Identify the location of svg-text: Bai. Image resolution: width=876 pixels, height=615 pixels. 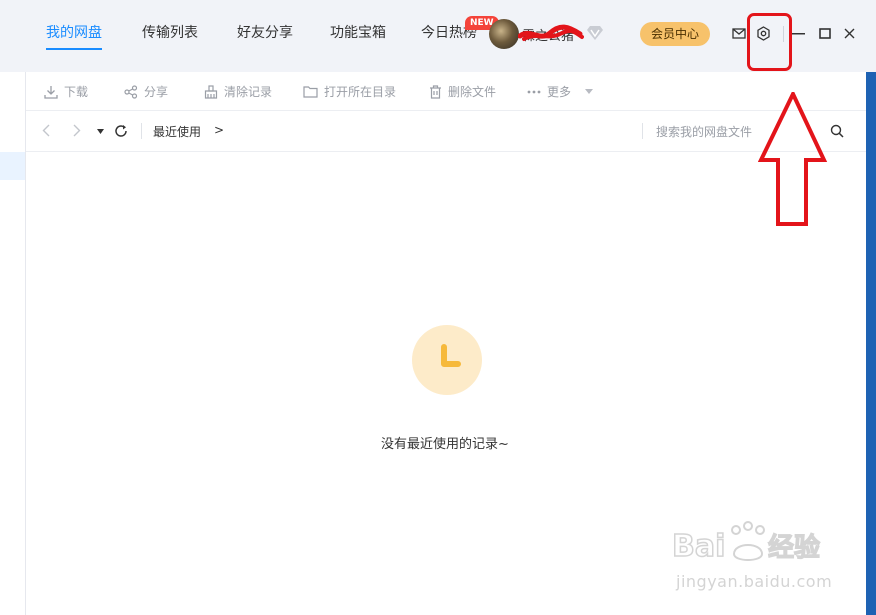
(698, 546).